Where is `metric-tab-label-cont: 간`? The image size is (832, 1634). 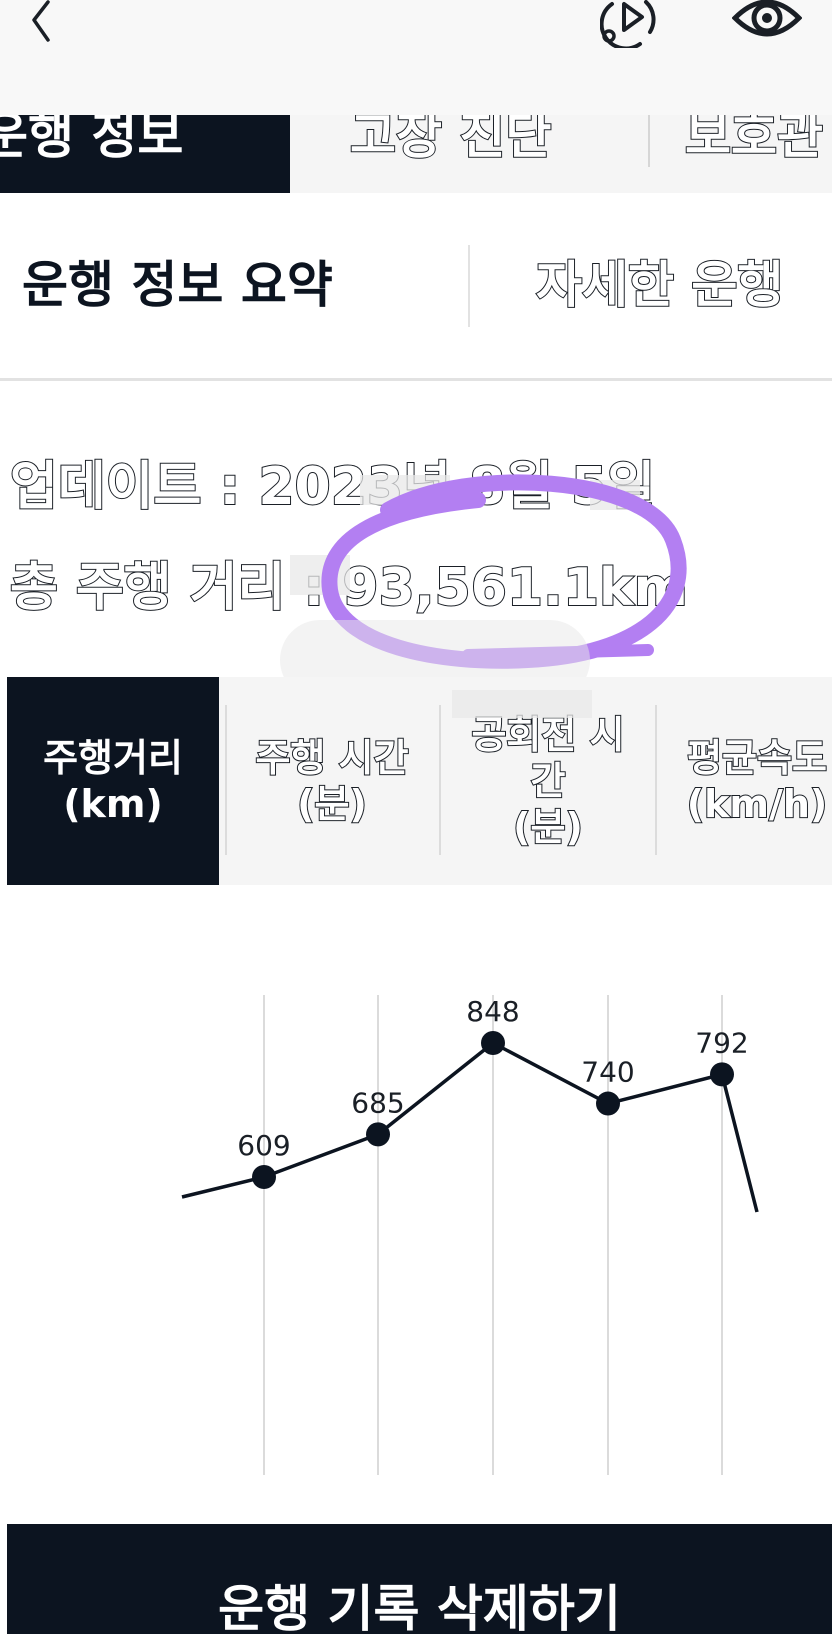
metric-tab-label-cont: 간 is located at coordinates (548, 781).